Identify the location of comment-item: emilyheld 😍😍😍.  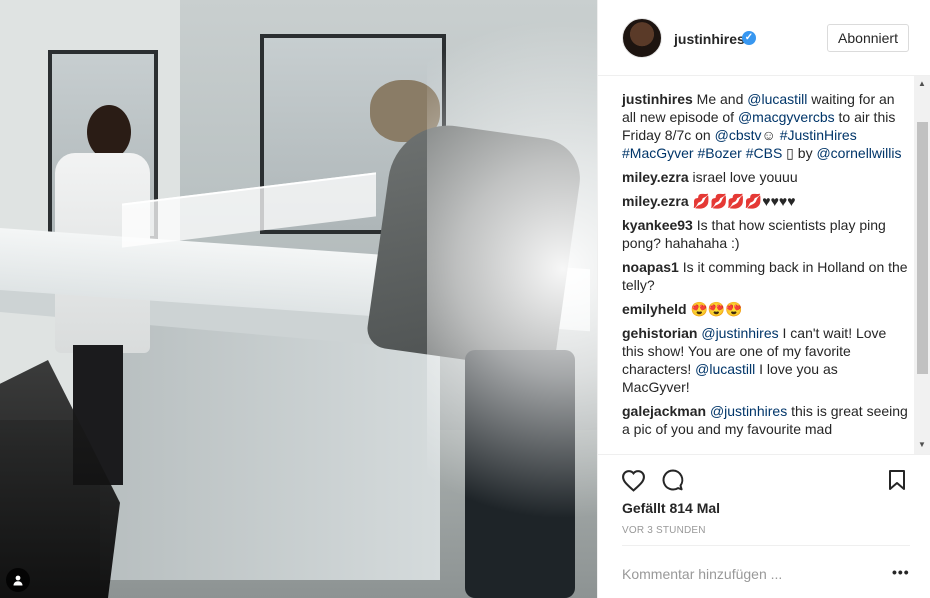
(765, 309).